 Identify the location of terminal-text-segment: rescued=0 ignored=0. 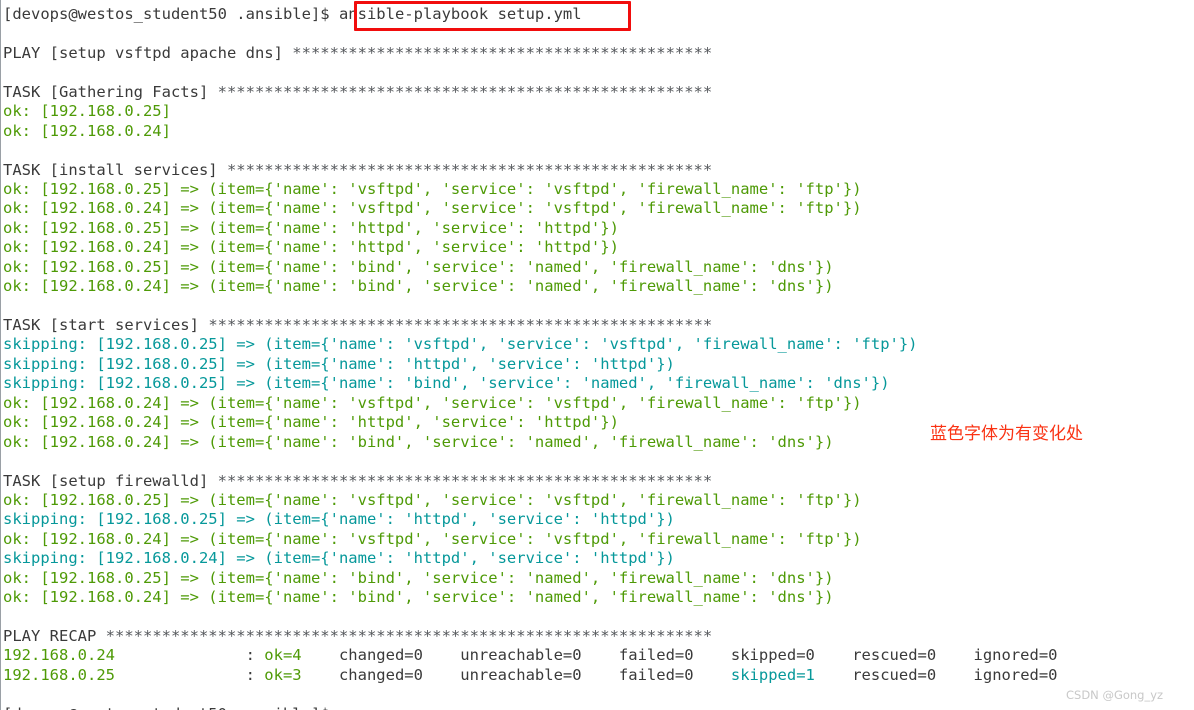
(936, 674).